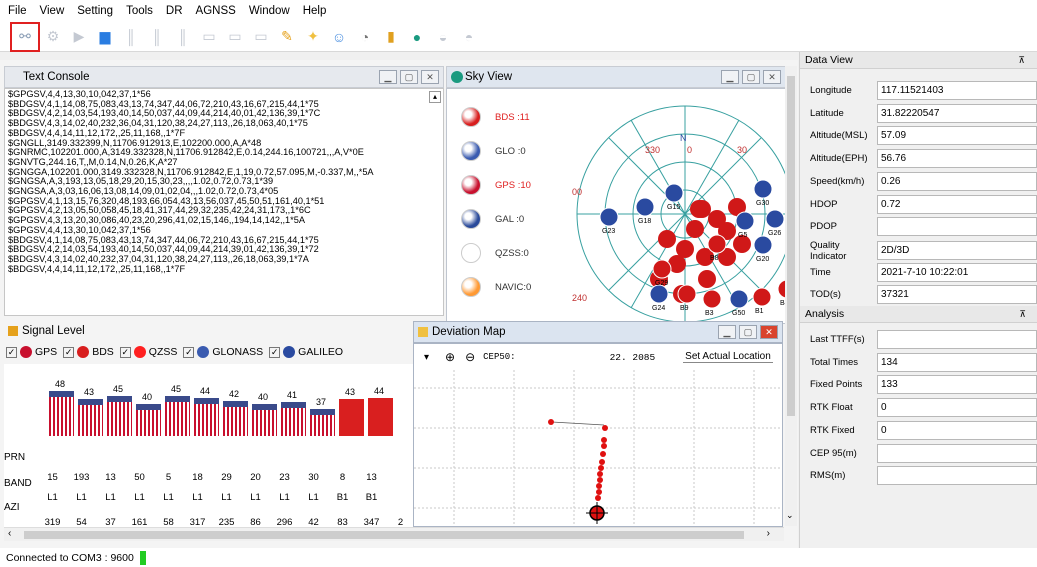 The width and height of the screenshot is (1037, 567). Describe the element at coordinates (209, 37) in the screenshot. I see `panel-a-icon: ▭` at that location.